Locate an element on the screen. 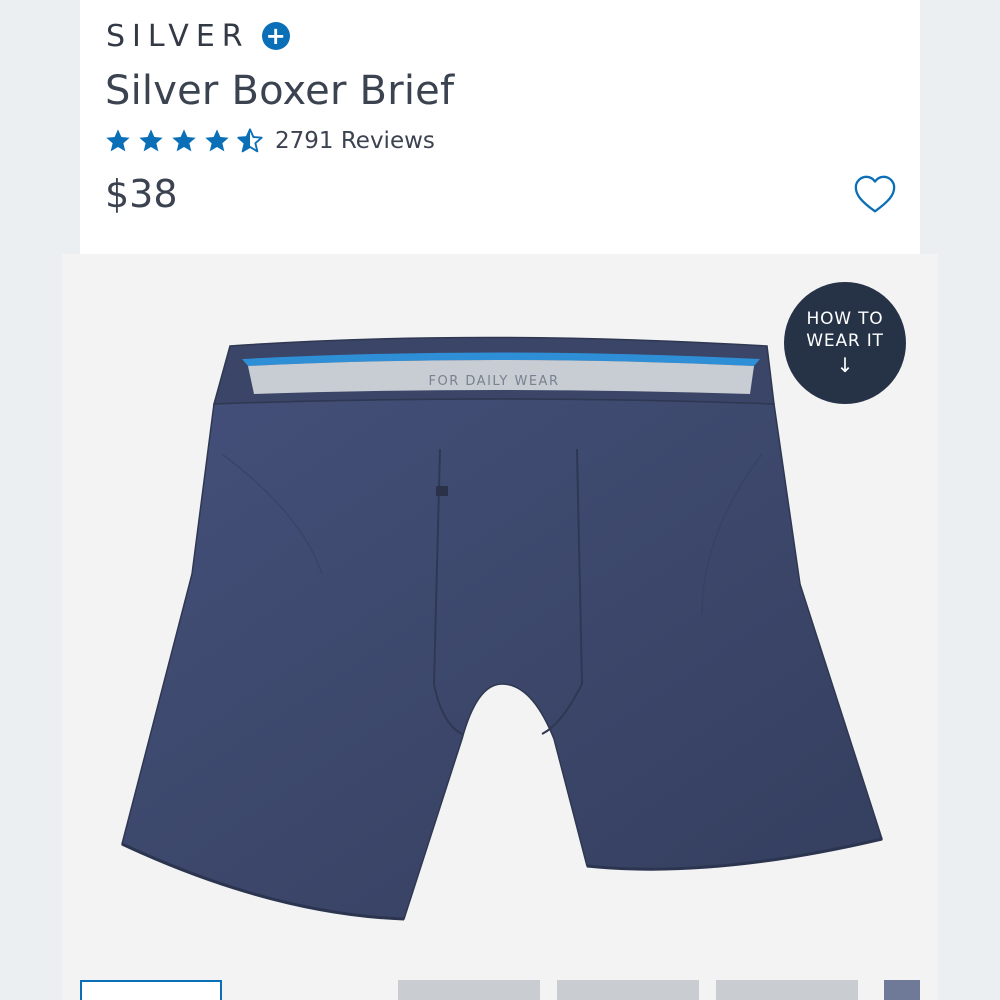  plus-icon: + is located at coordinates (275, 36).